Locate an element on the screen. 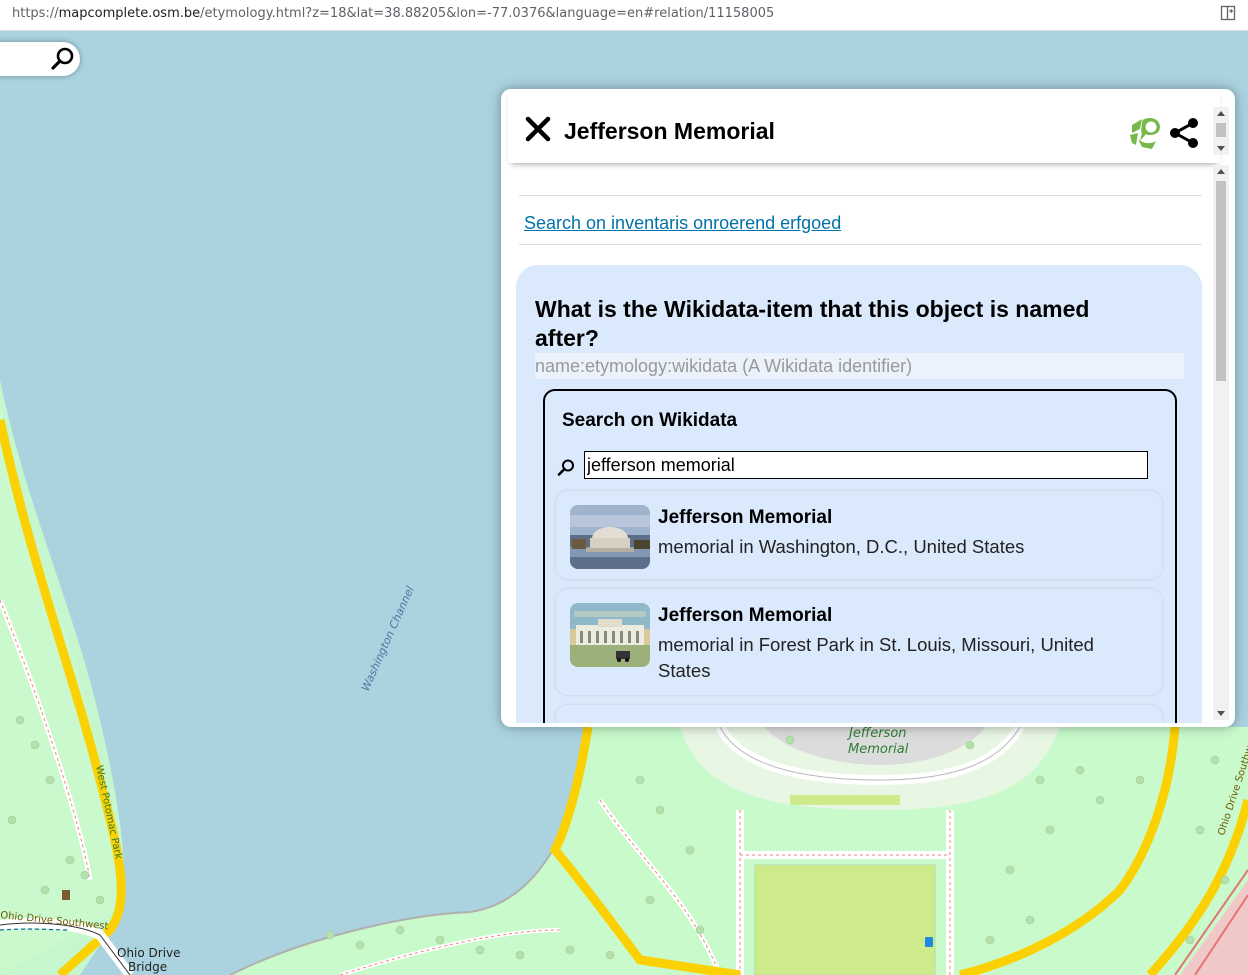  map-label-ohio-drive-bridge: Ohio Drive is located at coordinates (149, 953).